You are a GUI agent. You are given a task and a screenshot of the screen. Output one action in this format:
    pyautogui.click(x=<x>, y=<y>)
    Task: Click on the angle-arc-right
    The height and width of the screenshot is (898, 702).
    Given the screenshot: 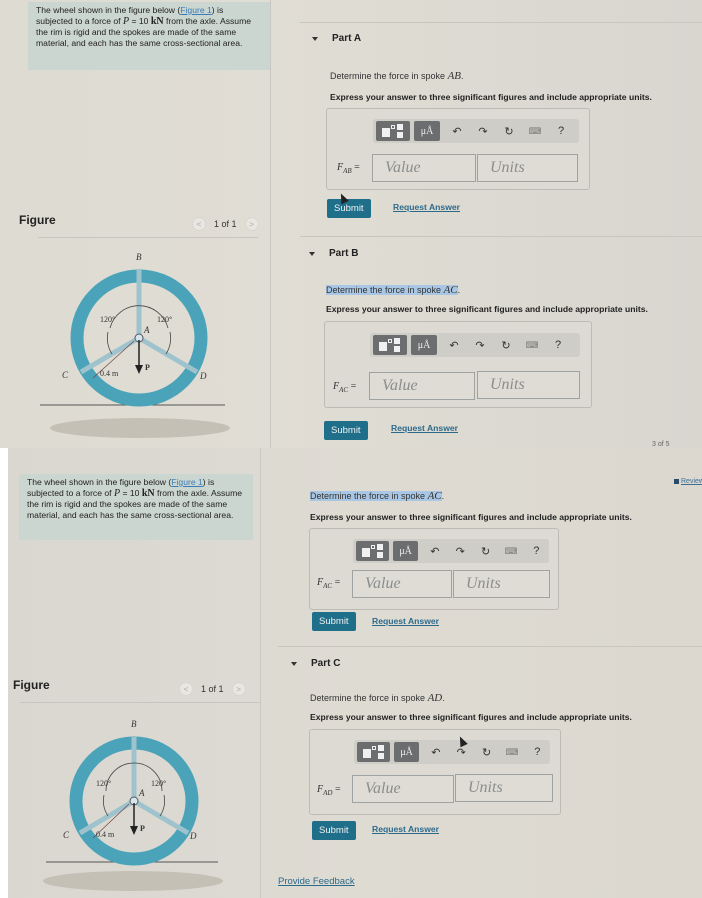 What is the action you would take?
    pyautogui.click(x=168, y=343)
    